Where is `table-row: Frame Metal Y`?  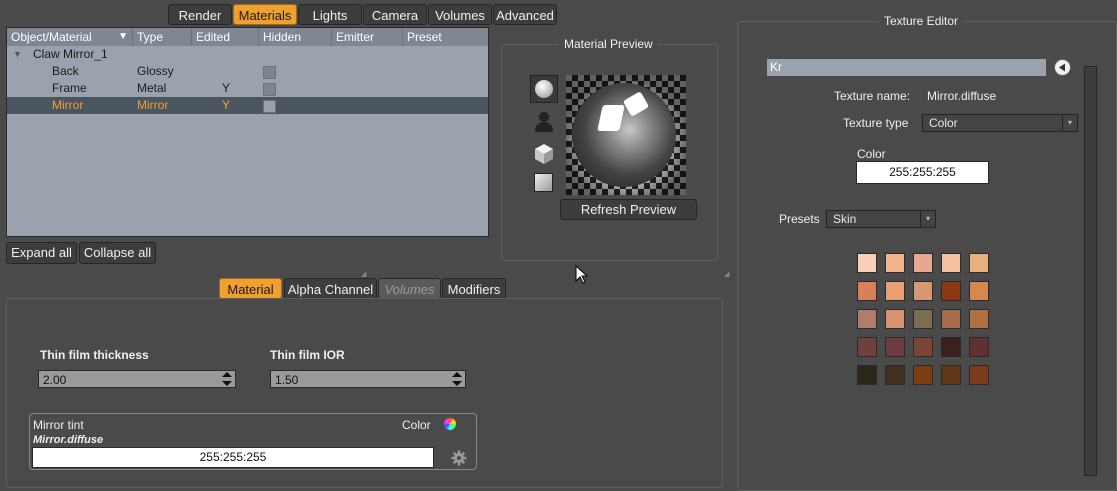 table-row: Frame Metal Y is located at coordinates (247, 88).